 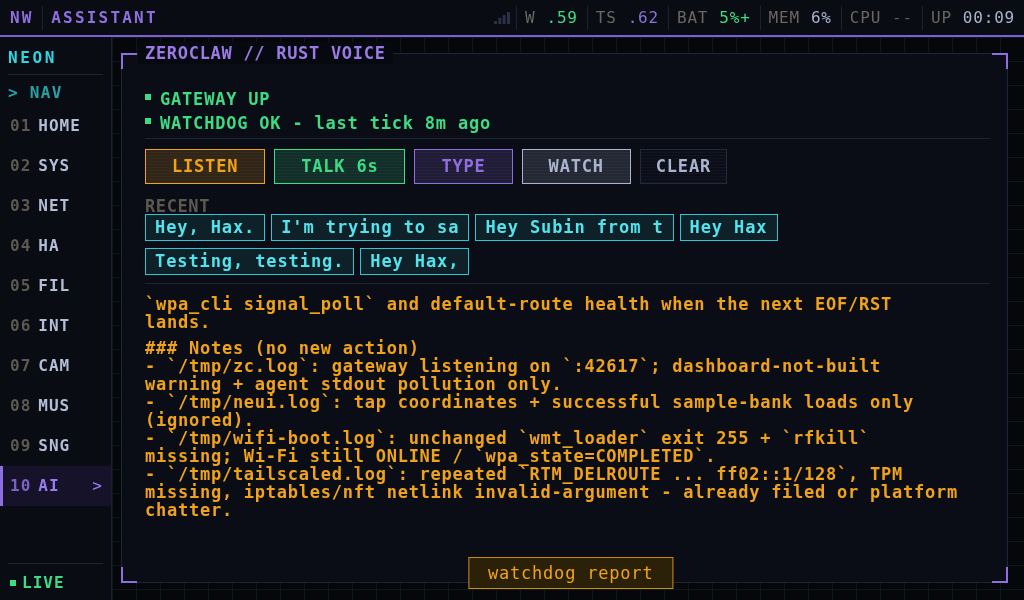 What do you see at coordinates (643, 17) in the screenshot?
I see `stat-value: .62` at bounding box center [643, 17].